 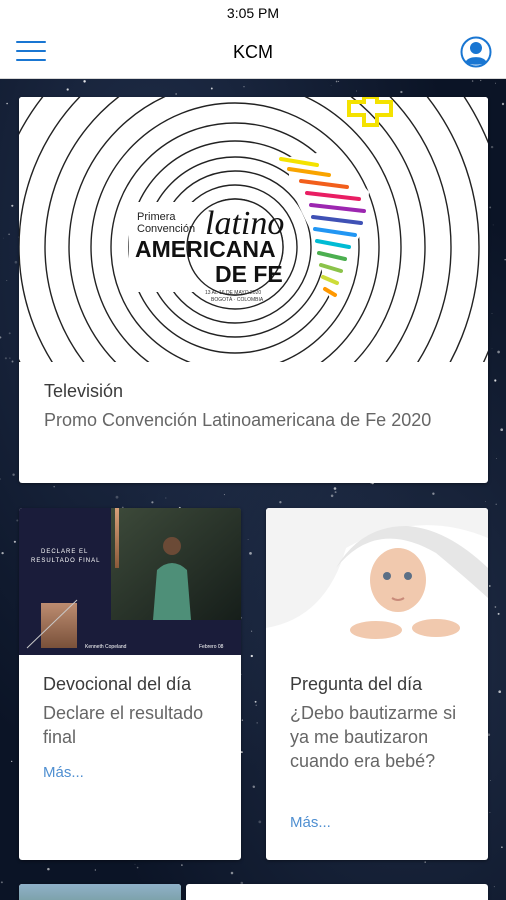 I want to click on top-navigation-bar: KCM, so click(x=253, y=52).